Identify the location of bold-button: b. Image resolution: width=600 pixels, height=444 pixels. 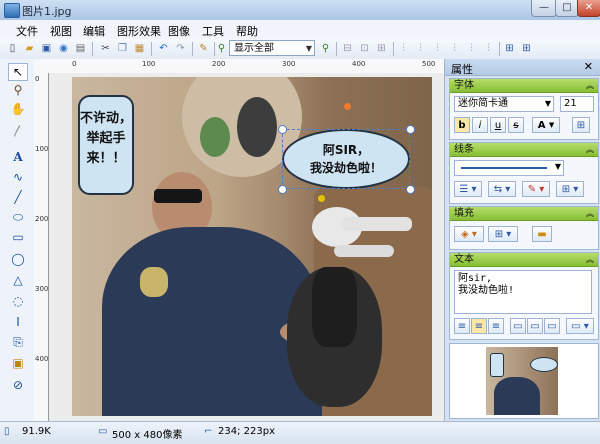
(462, 125).